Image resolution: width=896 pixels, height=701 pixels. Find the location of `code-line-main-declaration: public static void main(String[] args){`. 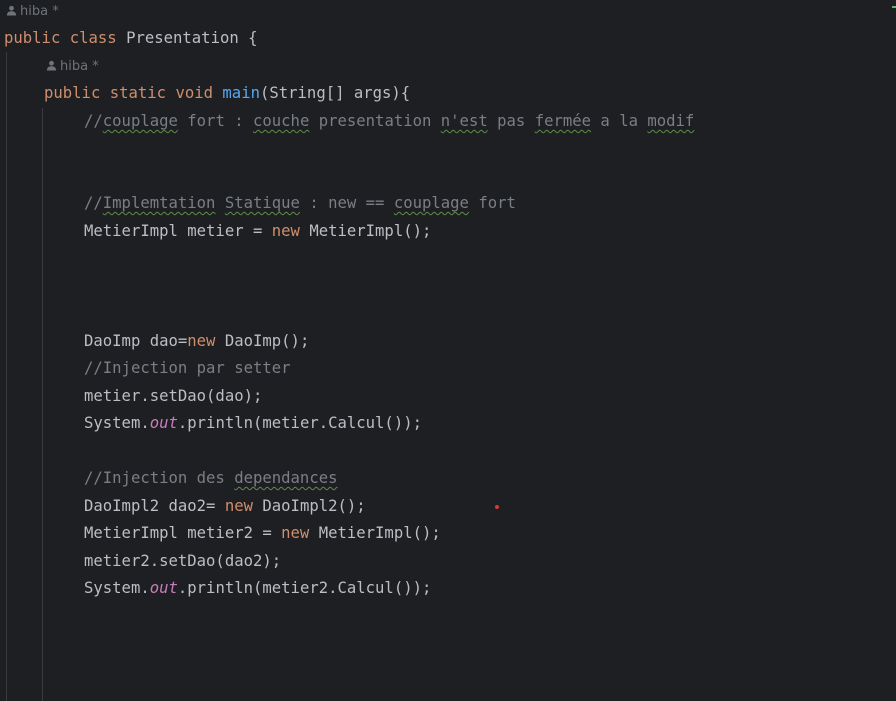

code-line-main-declaration: public static void main(String[] args){ is located at coordinates (227, 93).